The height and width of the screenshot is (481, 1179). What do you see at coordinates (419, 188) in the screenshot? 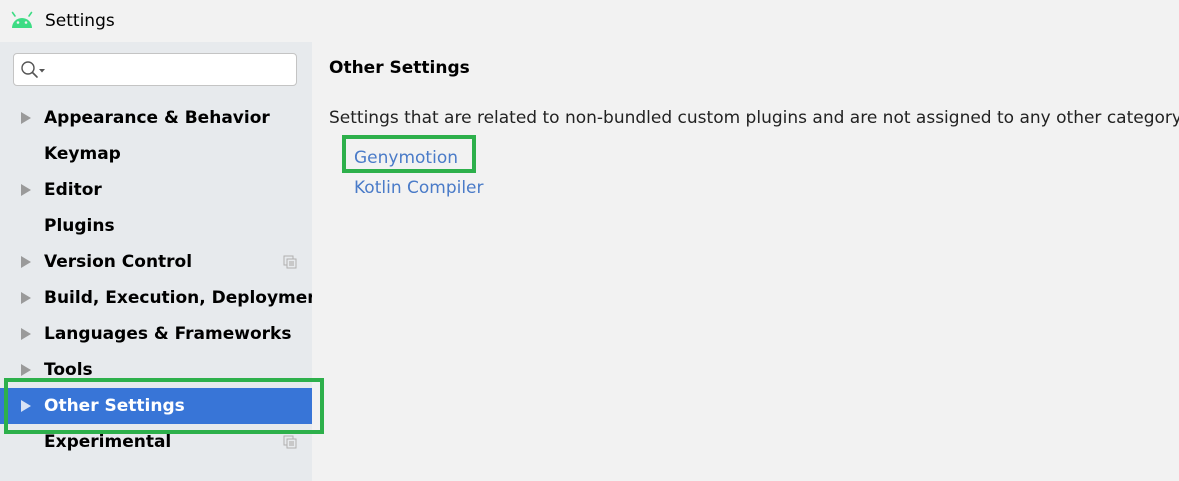
I see `kotlin-compiler-link: Kotlin Compiler` at bounding box center [419, 188].